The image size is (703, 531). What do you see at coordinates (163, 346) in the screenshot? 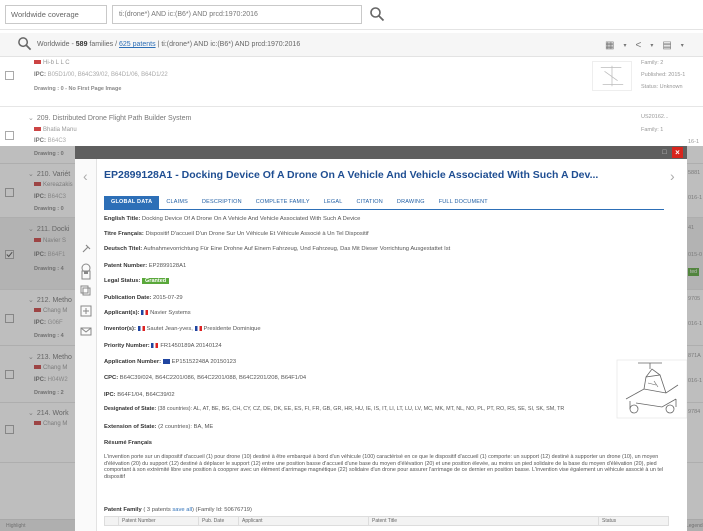
I see `priority-field: Priority Number: FR1450189A 20140124` at bounding box center [163, 346].